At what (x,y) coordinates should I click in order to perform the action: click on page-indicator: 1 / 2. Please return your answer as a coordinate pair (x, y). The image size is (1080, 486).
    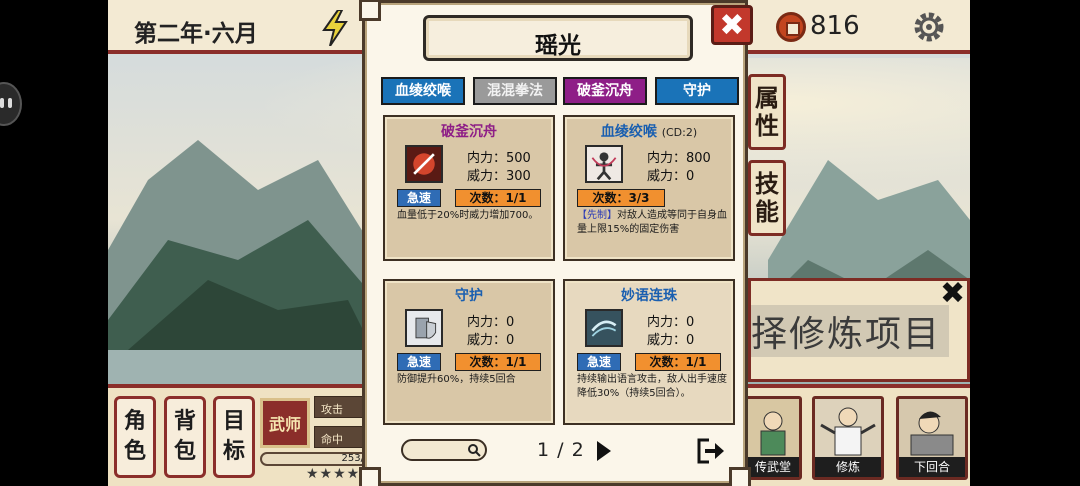
    Looking at the image, I should click on (561, 450).